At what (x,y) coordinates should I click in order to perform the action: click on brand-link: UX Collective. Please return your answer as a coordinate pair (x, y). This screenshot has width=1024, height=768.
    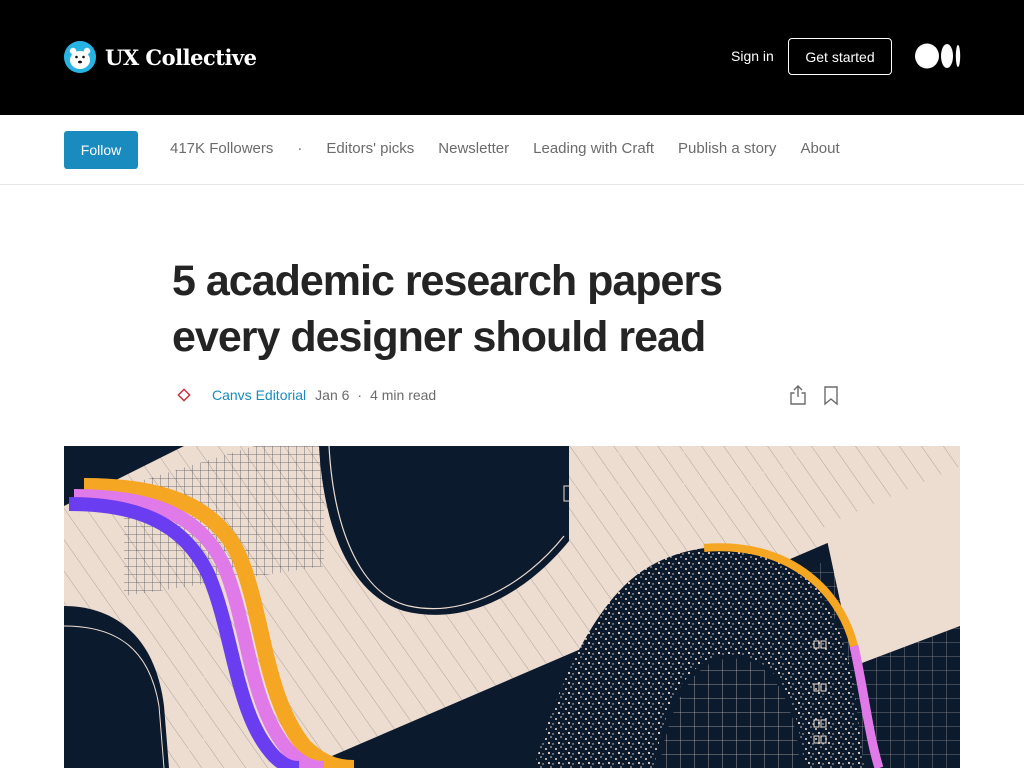
    Looking at the image, I should click on (160, 57).